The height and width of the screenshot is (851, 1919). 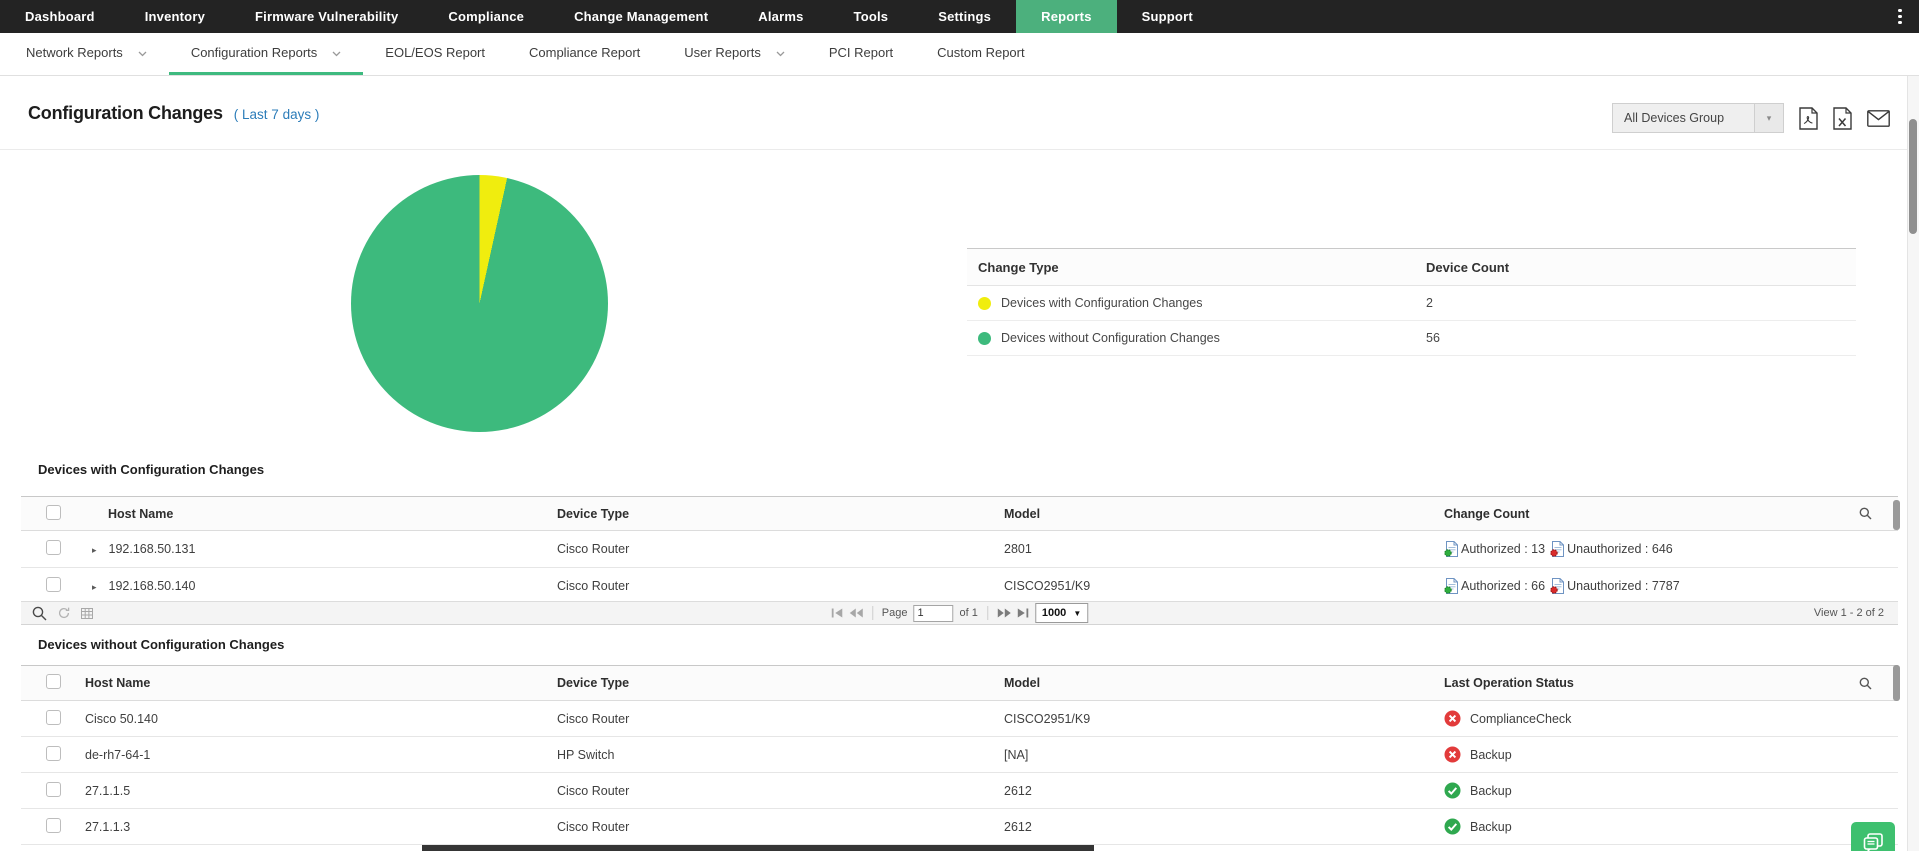 I want to click on page-size-select: 1000 ▼, so click(x=1061, y=613).